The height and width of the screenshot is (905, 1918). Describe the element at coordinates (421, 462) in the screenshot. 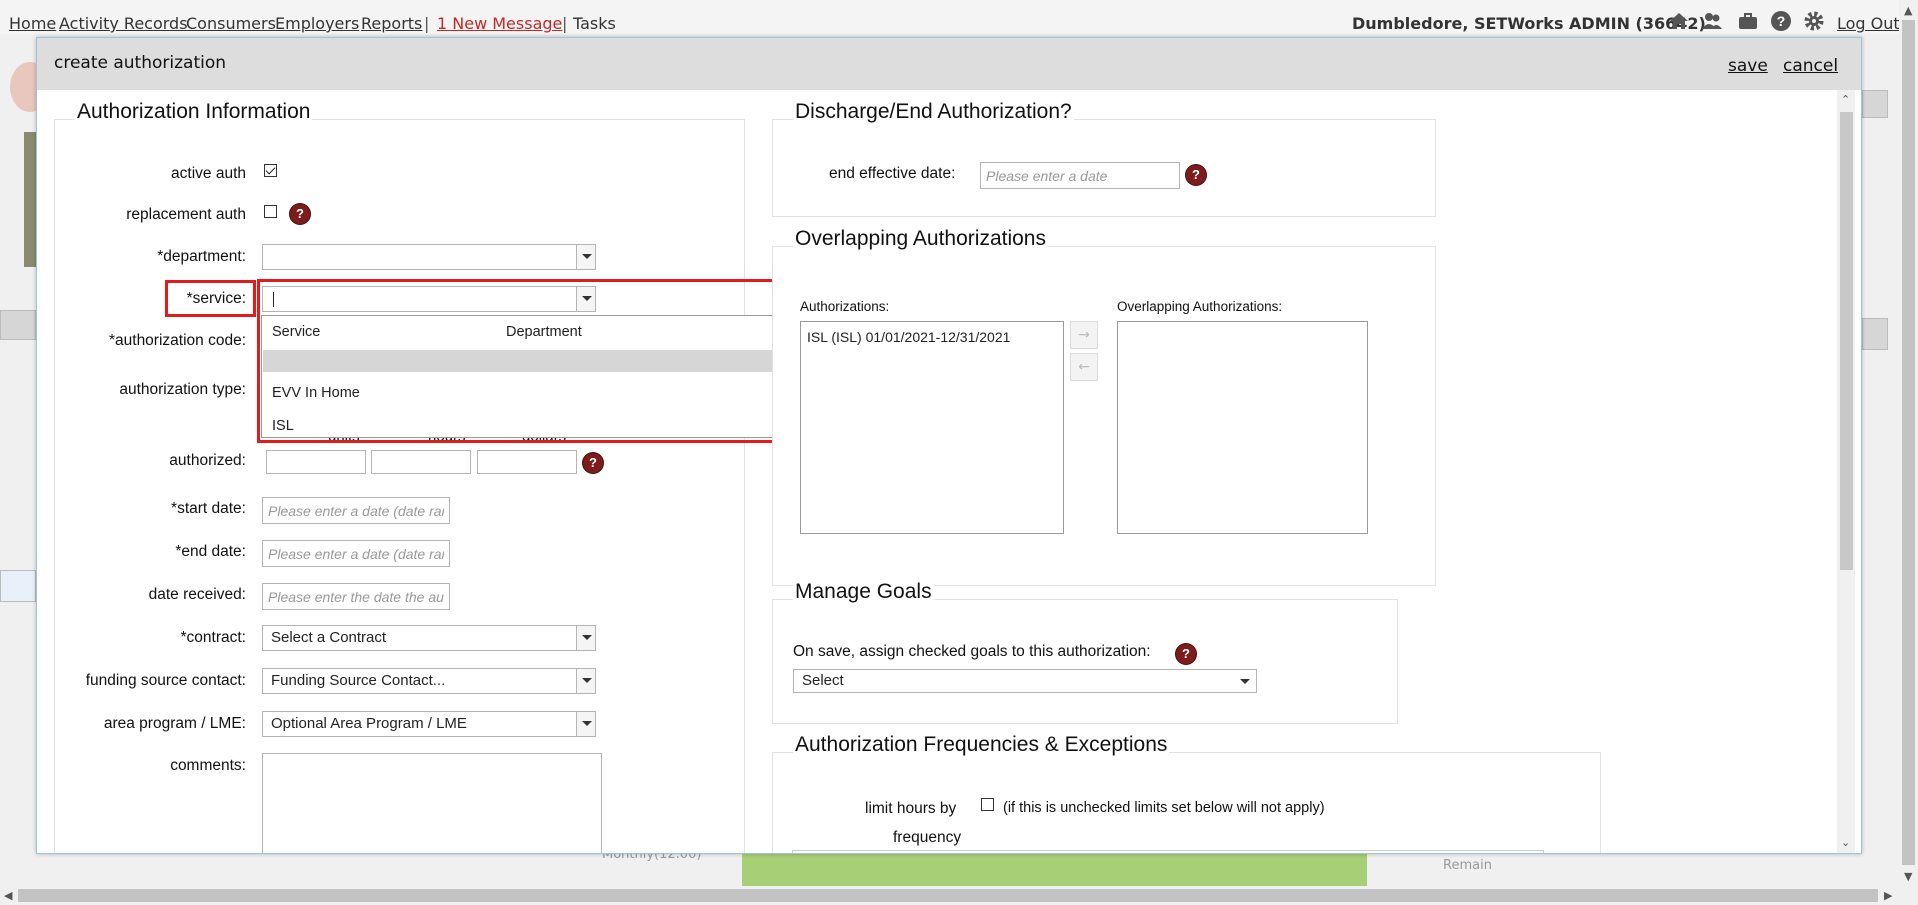

I see `authorized-hours-input` at that location.